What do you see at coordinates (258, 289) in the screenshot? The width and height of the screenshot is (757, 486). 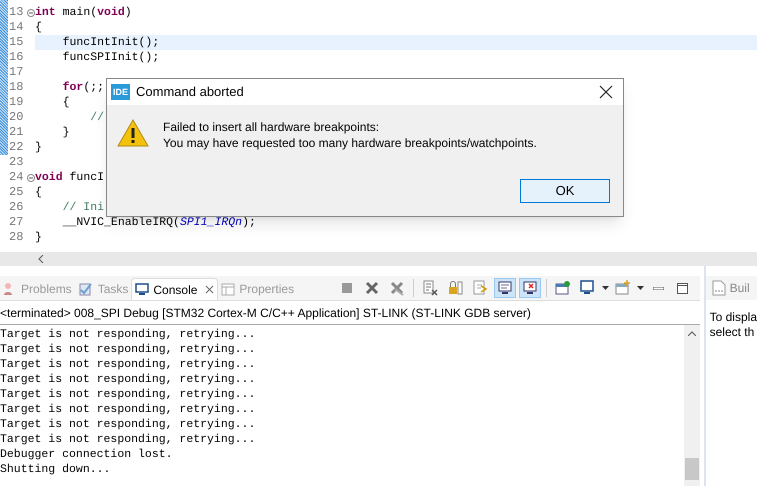 I see `view-tab: Properties` at bounding box center [258, 289].